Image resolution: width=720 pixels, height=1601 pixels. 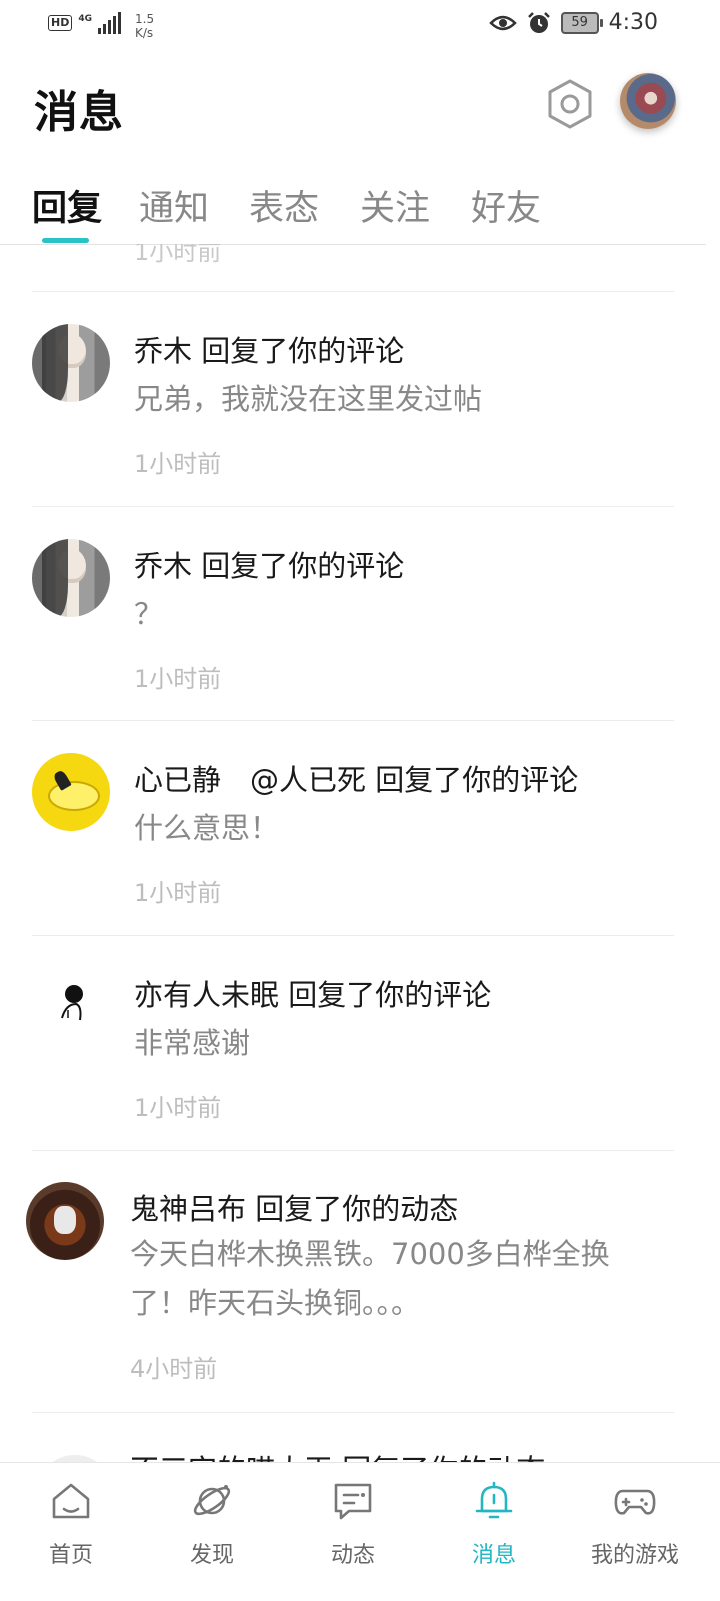 What do you see at coordinates (360, 1437) in the screenshot?
I see `list-item: 不三宫的喵大王 回复了你的动态` at bounding box center [360, 1437].